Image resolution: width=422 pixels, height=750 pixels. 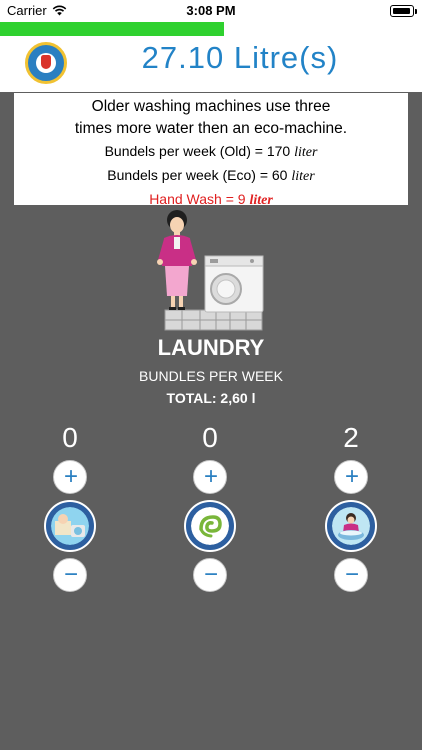 What do you see at coordinates (211, 398) in the screenshot?
I see `section-total: TOTAL: 2,60 l` at bounding box center [211, 398].